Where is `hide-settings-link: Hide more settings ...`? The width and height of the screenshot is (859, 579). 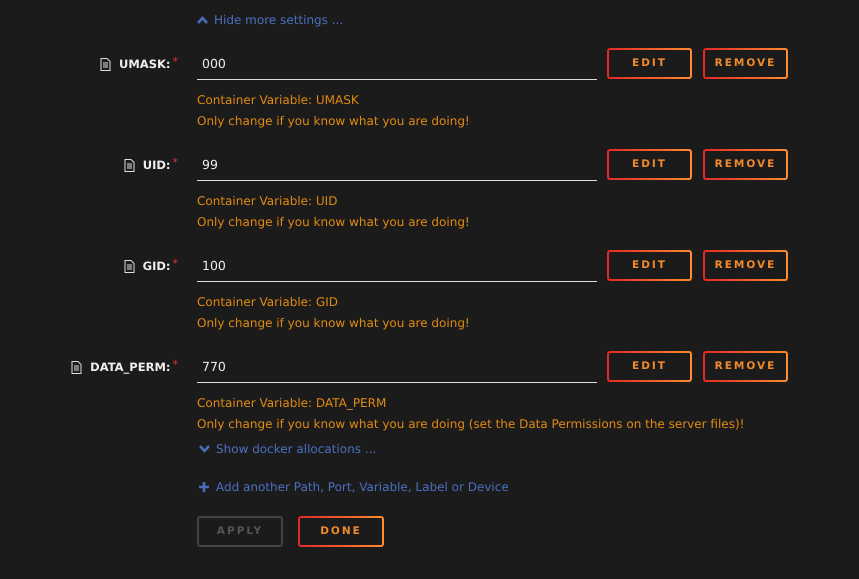 hide-settings-link: Hide more settings ... is located at coordinates (528, 20).